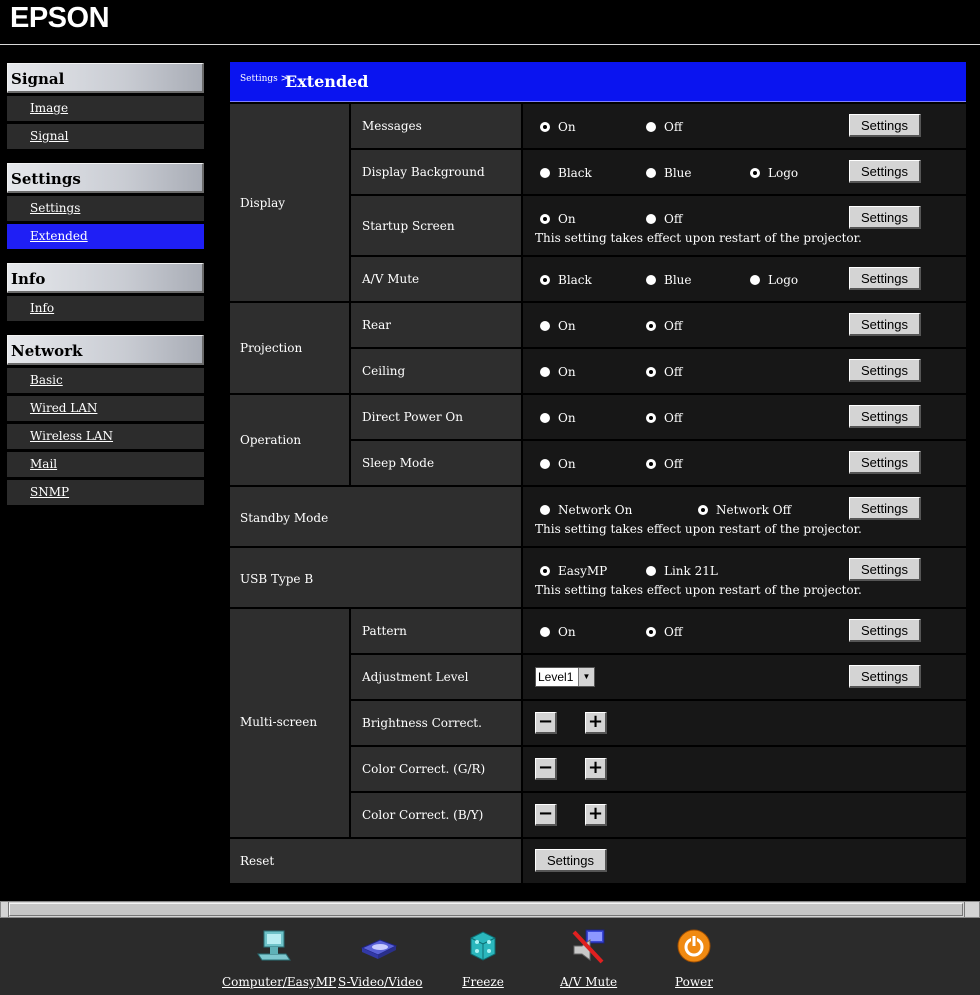 This screenshot has height=995, width=980. I want to click on radio-direct-power-on-off: Off, so click(664, 418).